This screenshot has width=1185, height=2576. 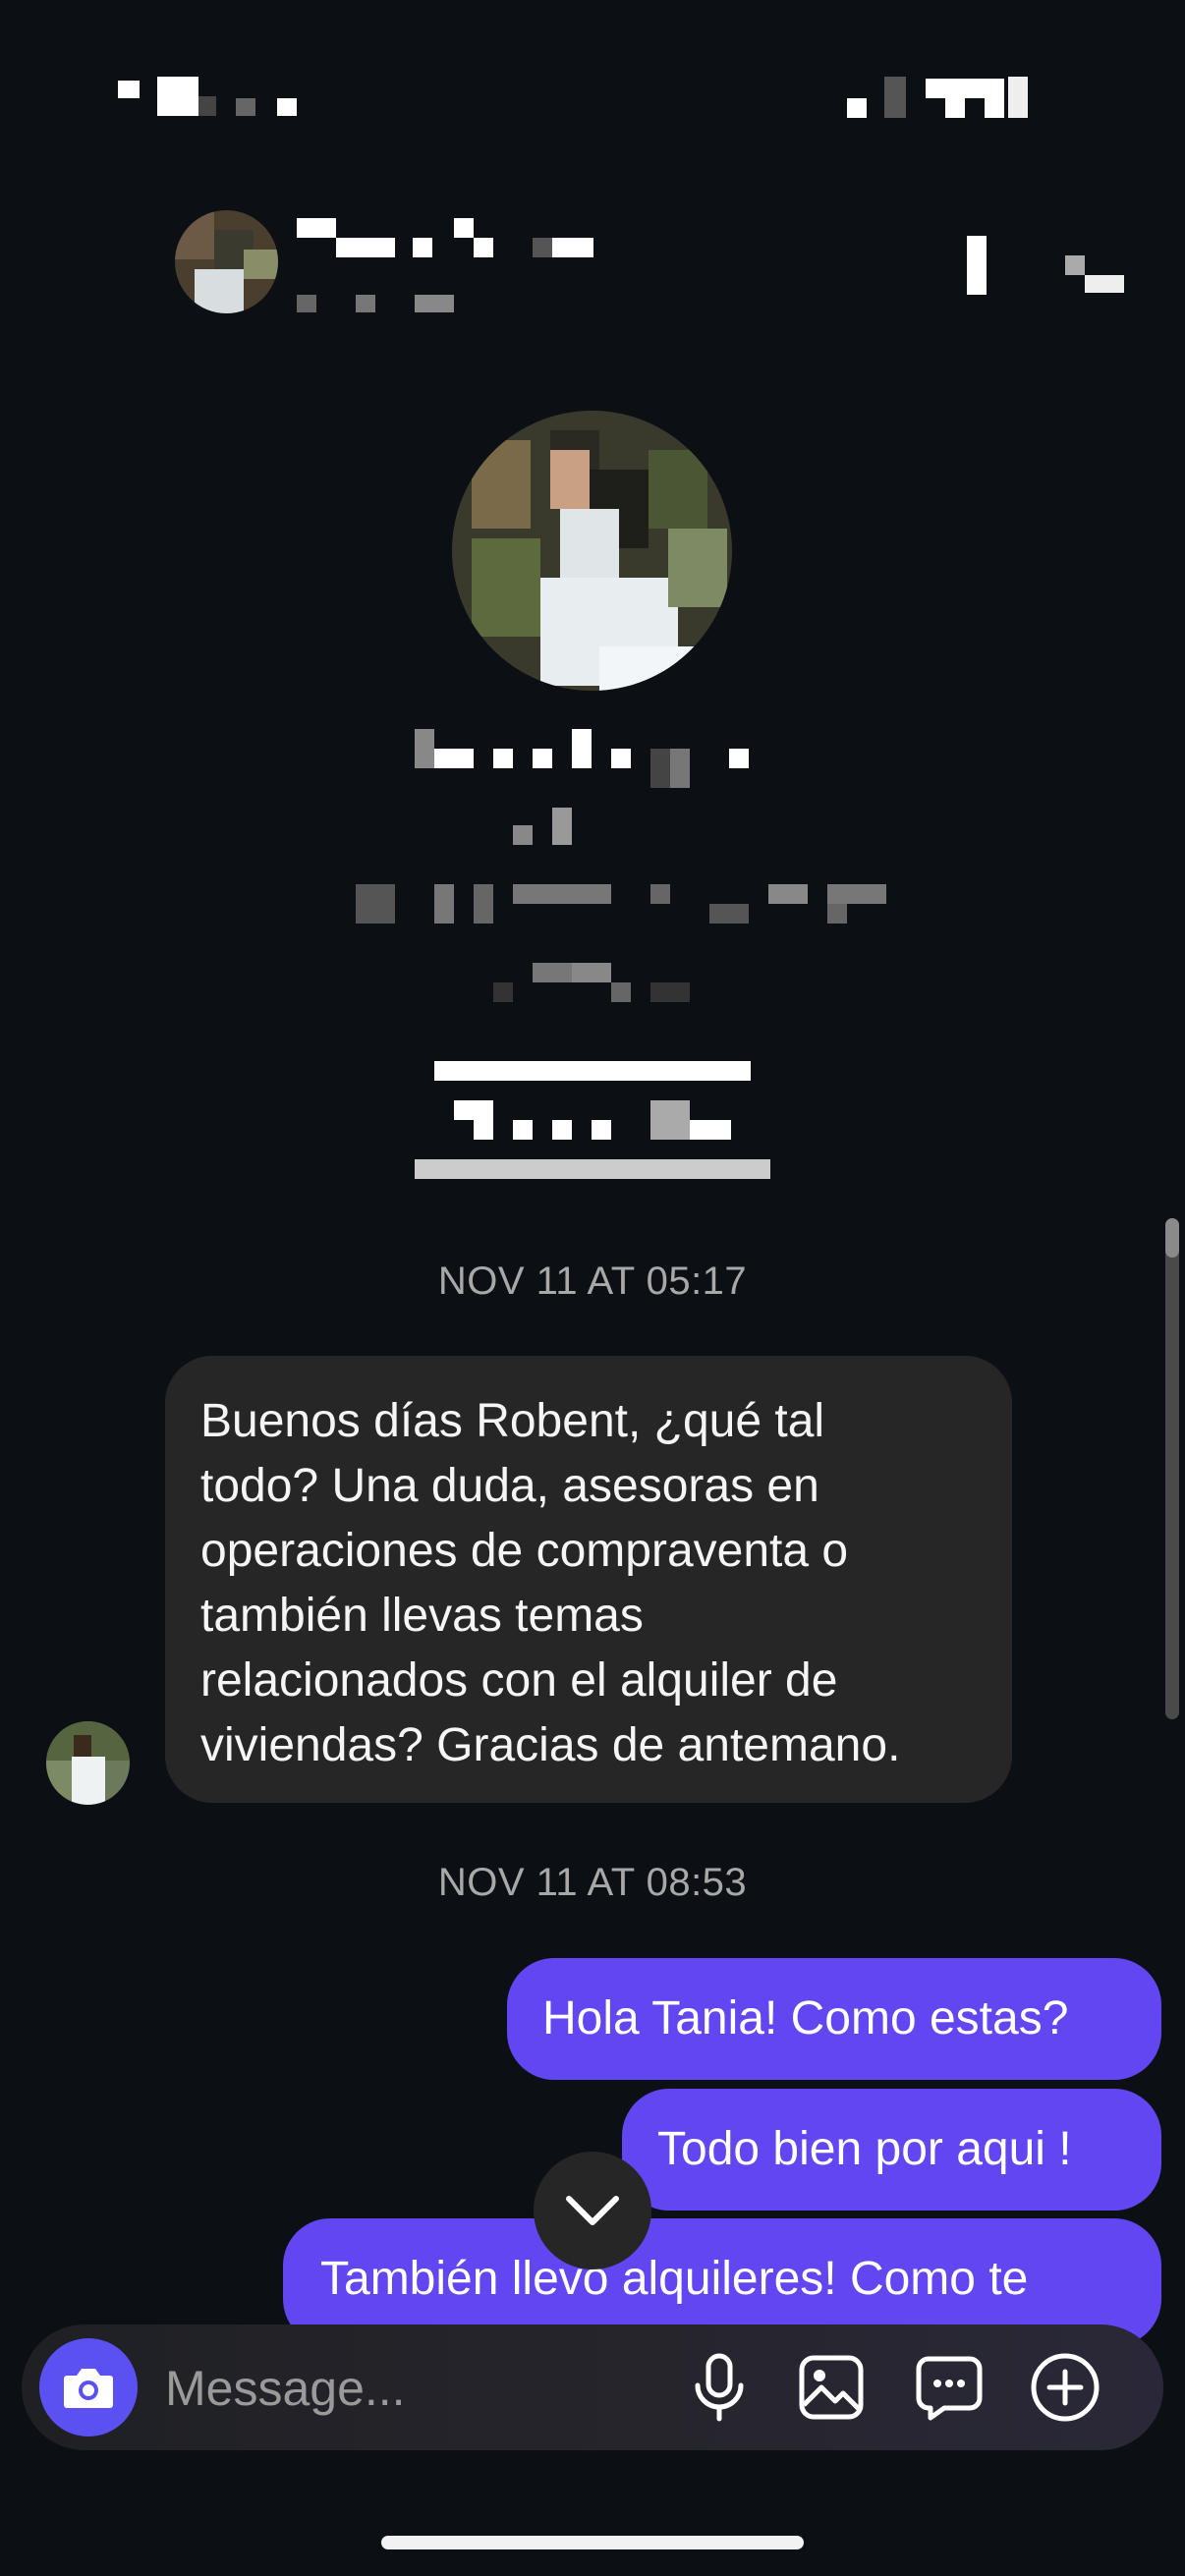 I want to click on more-options-button, so click(x=1065, y=2387).